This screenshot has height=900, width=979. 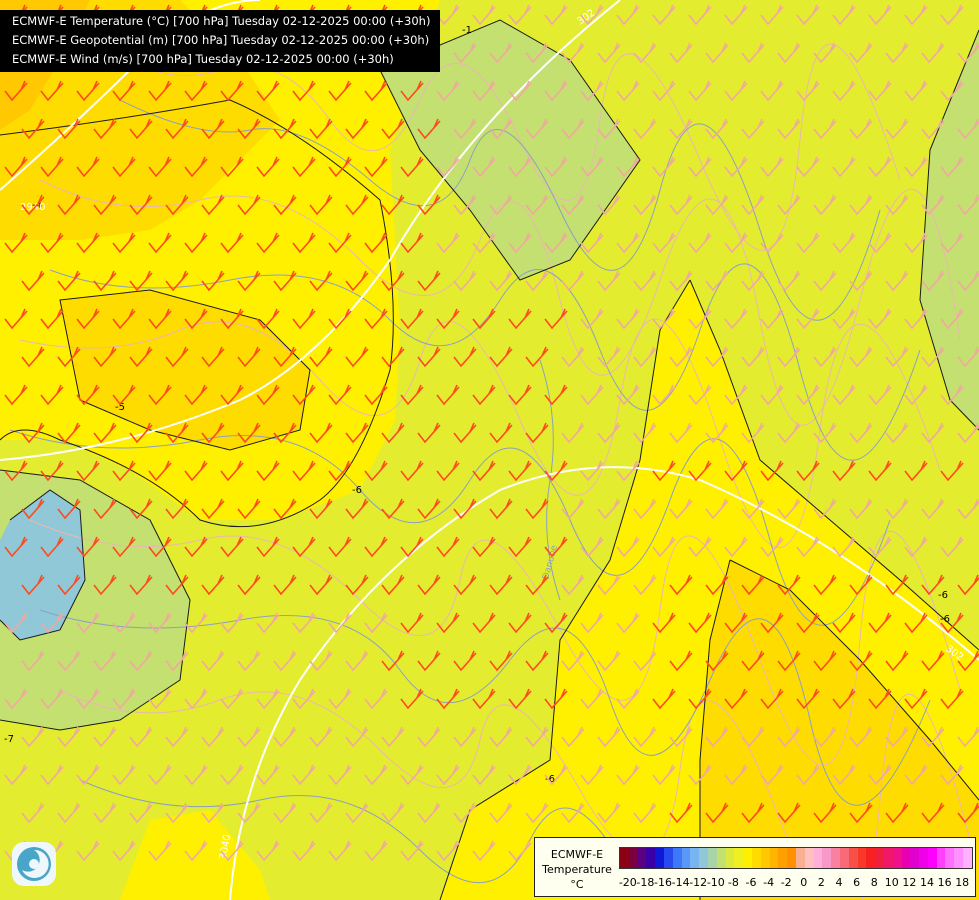 I want to click on legend-tick-label: -16, so click(x=663, y=882).